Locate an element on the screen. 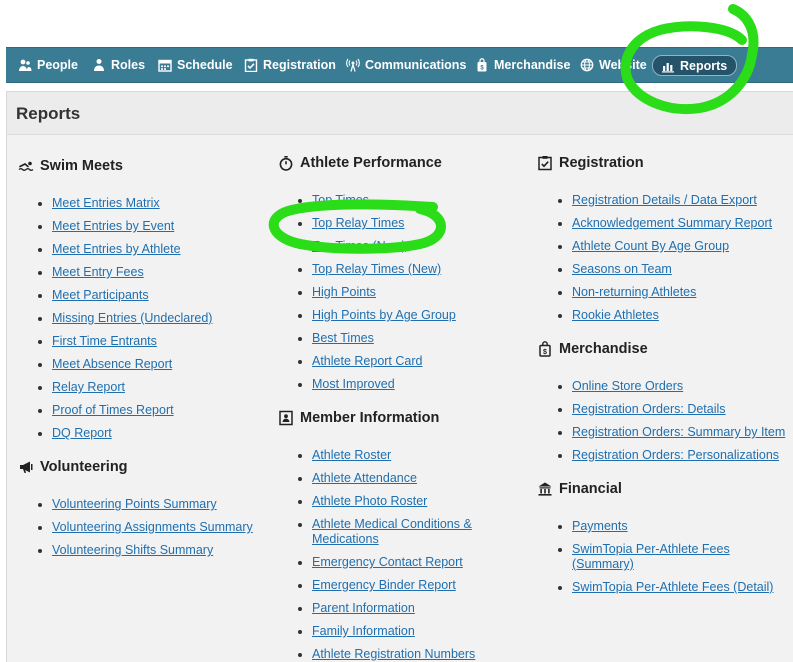  report-link-swimtopia-fees-summary-cont: (Summary) is located at coordinates (603, 564).